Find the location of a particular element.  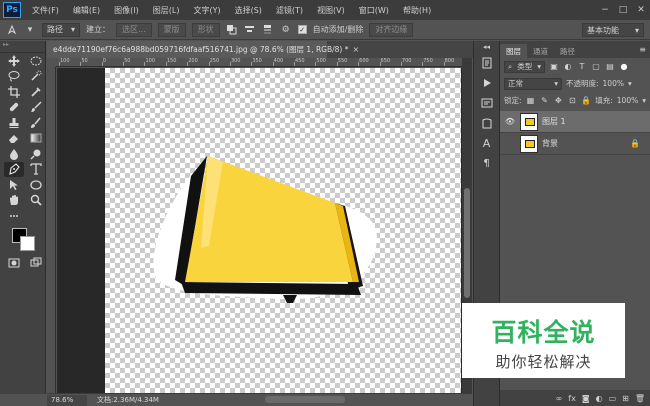

character-panel-icon: A is located at coordinates (486, 143).